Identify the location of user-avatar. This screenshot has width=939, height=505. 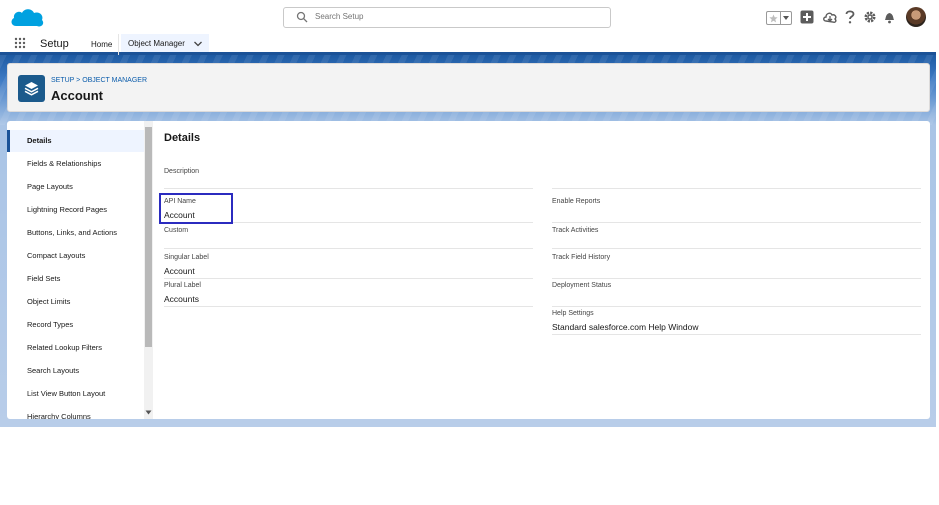
(916, 17).